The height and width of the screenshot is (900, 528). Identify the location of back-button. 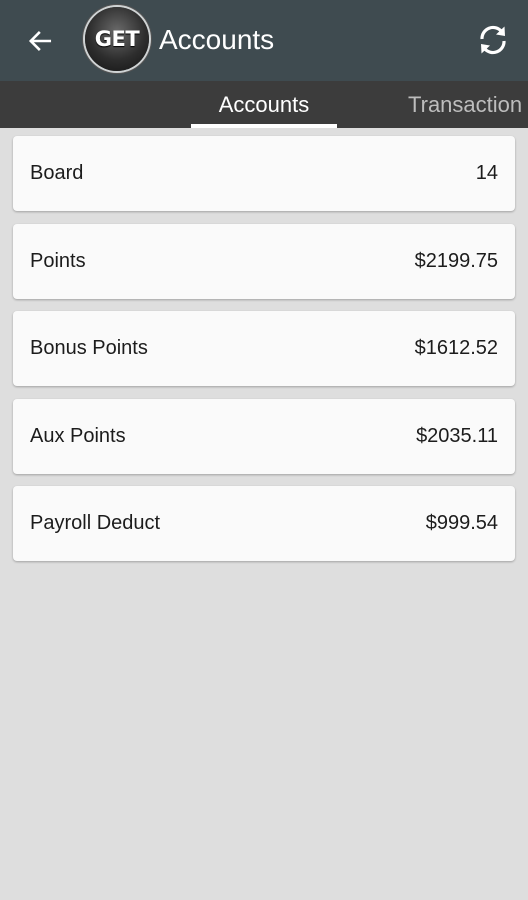
(40, 41).